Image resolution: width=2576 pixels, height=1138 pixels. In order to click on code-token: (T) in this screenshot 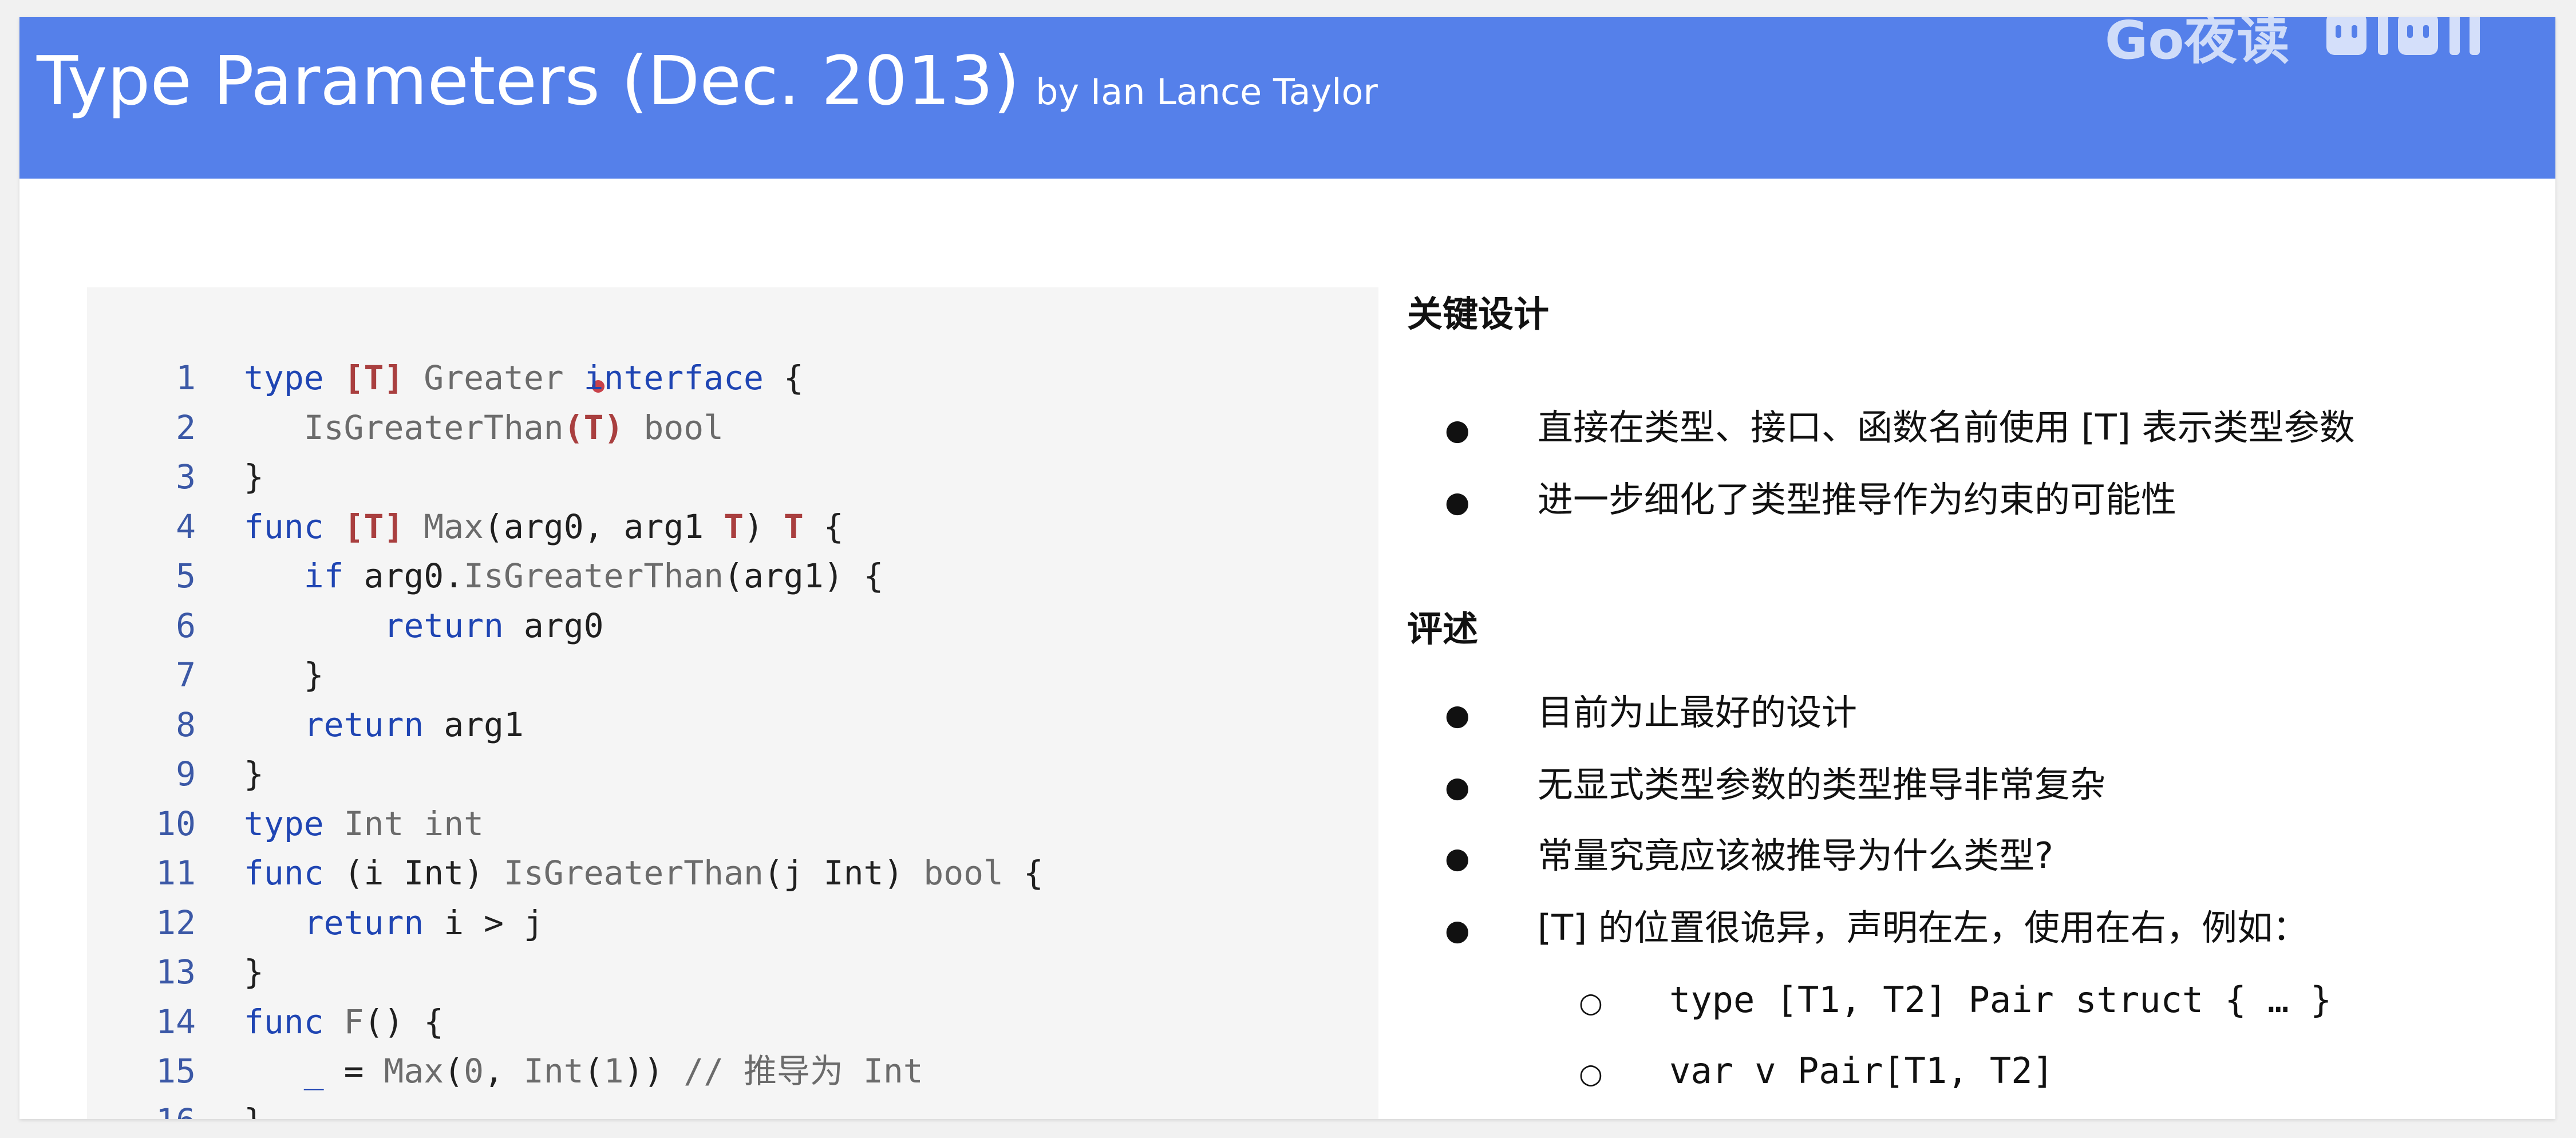, I will do `click(593, 428)`.